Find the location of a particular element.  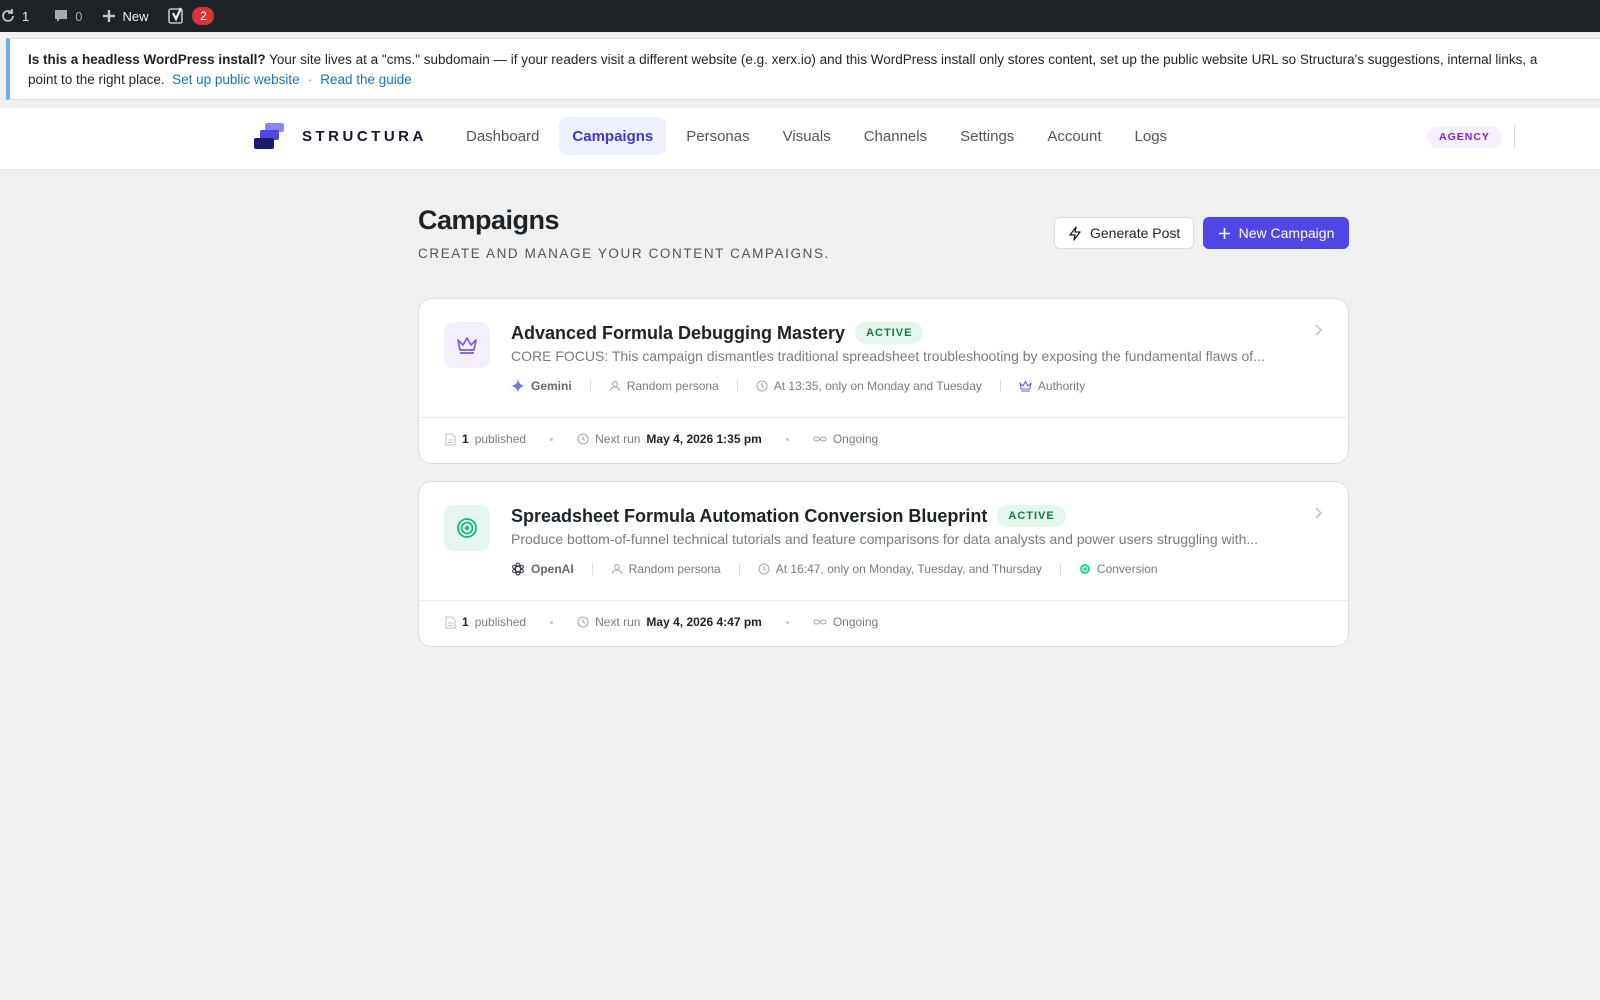

admin-bar-updates: 1 is located at coordinates (18, 16).